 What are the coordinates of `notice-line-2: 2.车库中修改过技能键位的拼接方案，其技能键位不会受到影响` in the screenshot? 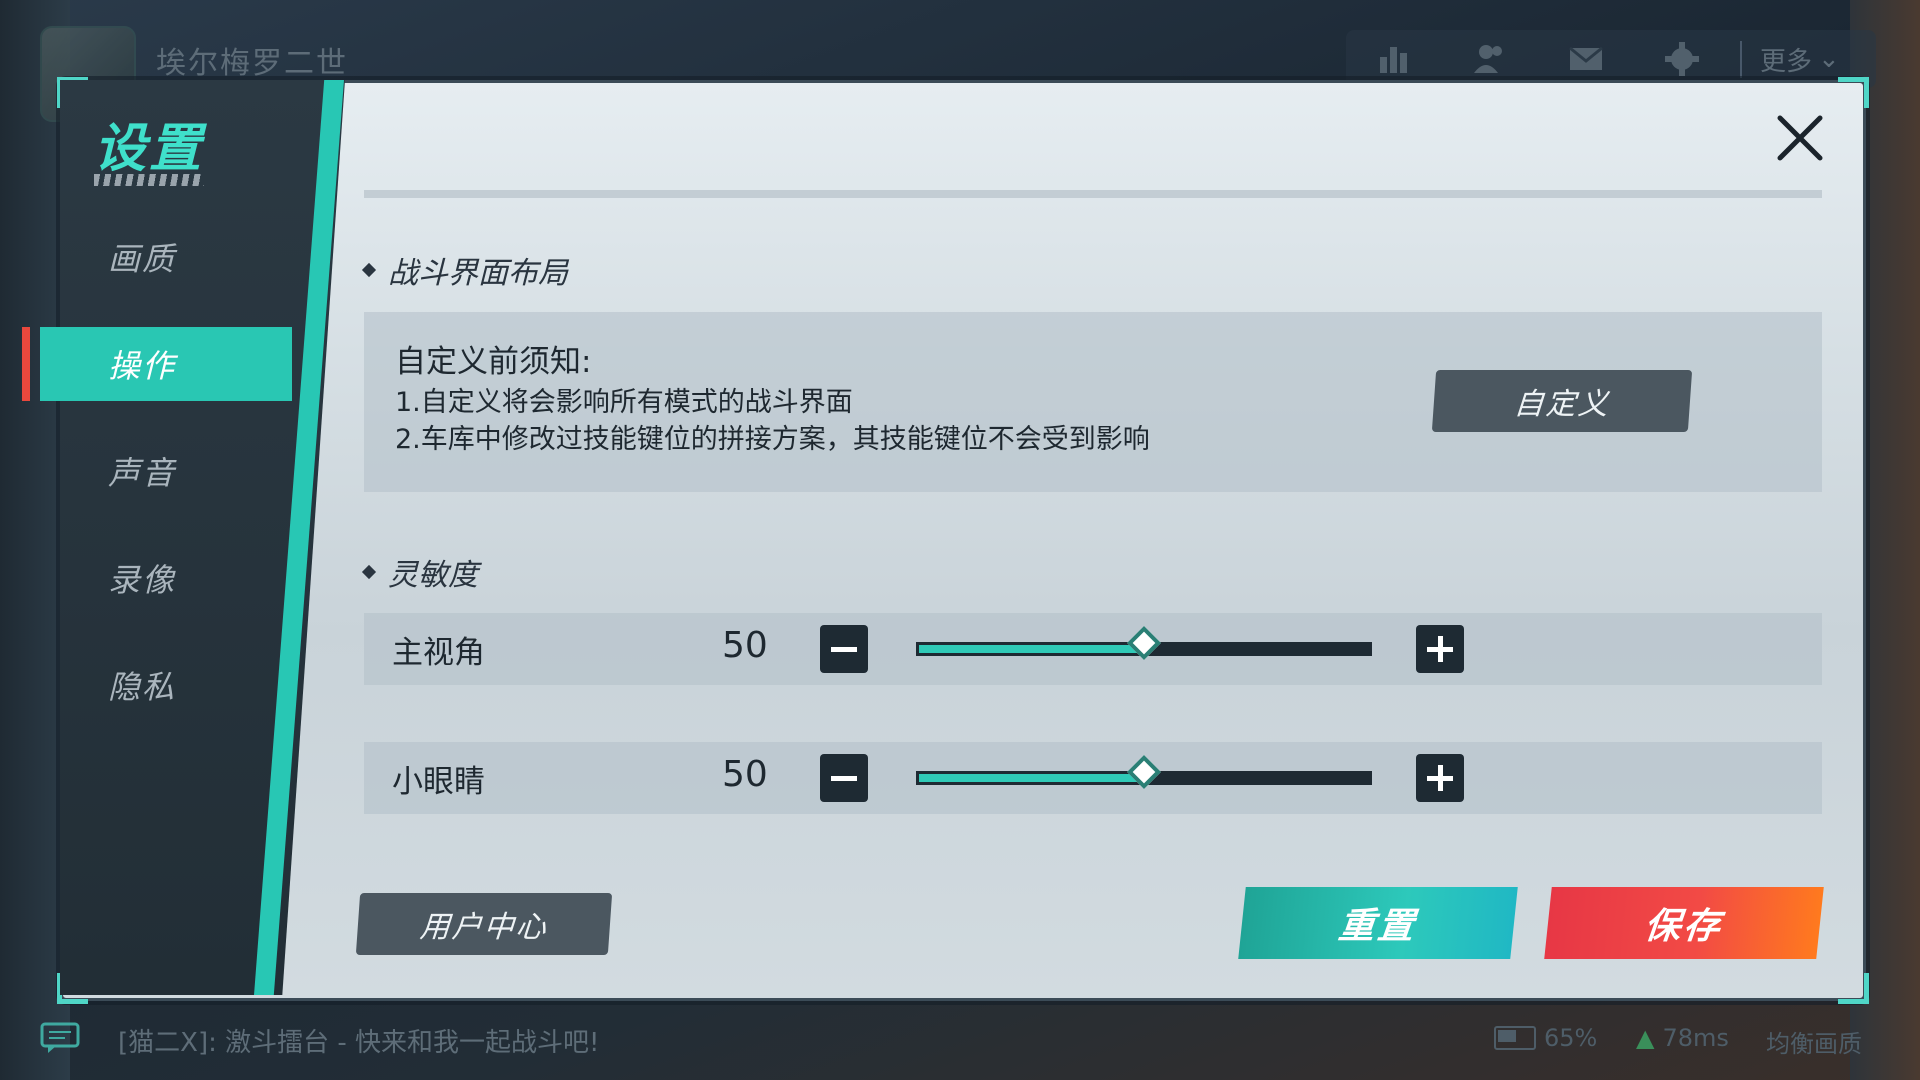 It's located at (772, 439).